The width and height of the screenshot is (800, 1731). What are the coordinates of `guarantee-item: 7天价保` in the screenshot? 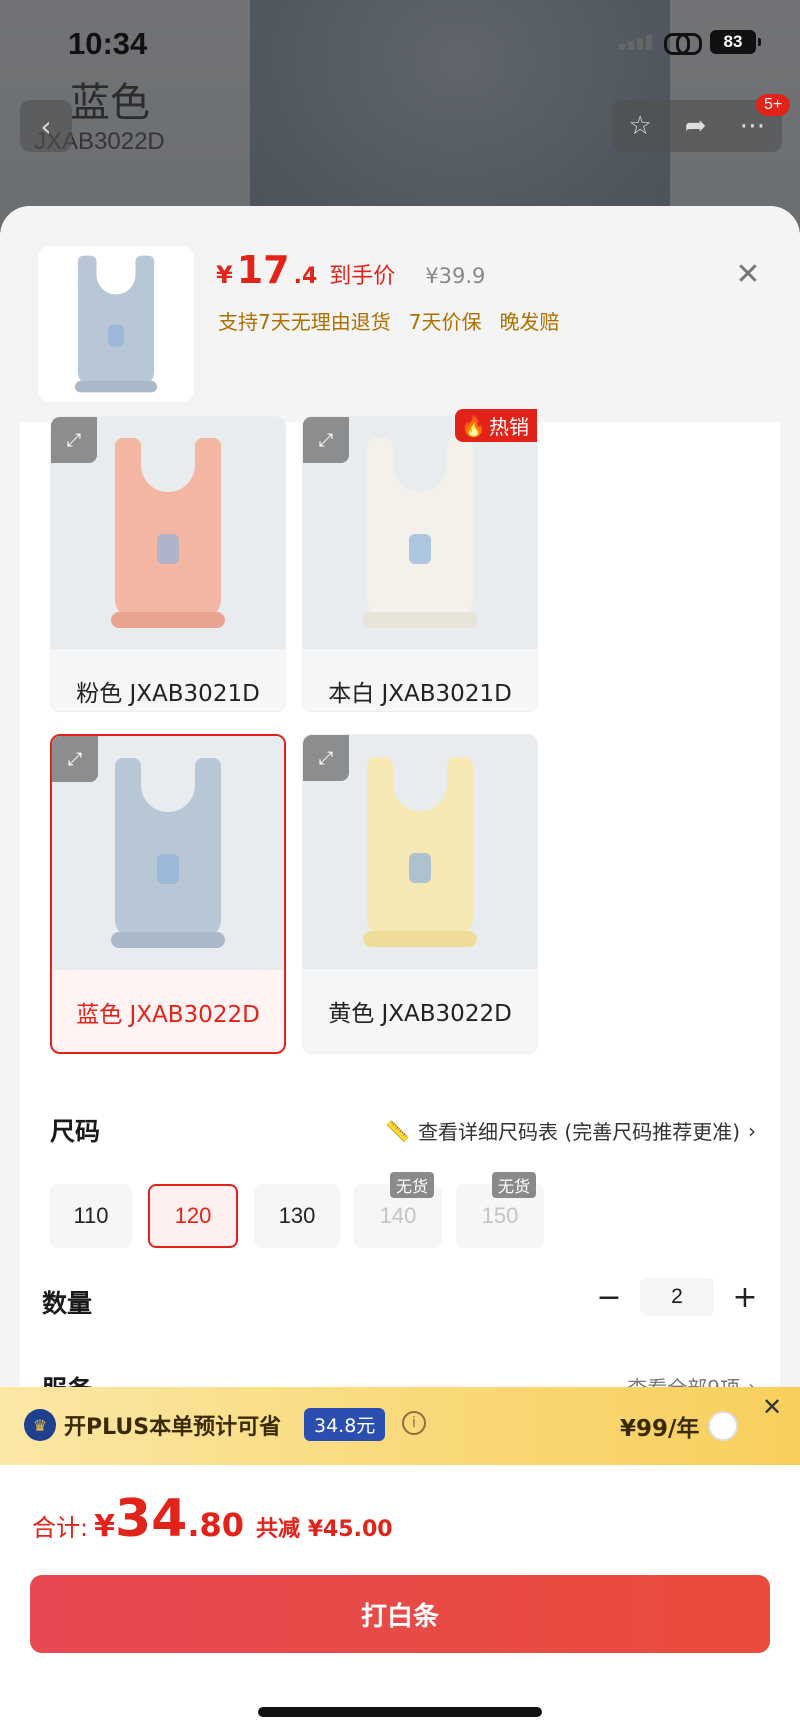 It's located at (445, 322).